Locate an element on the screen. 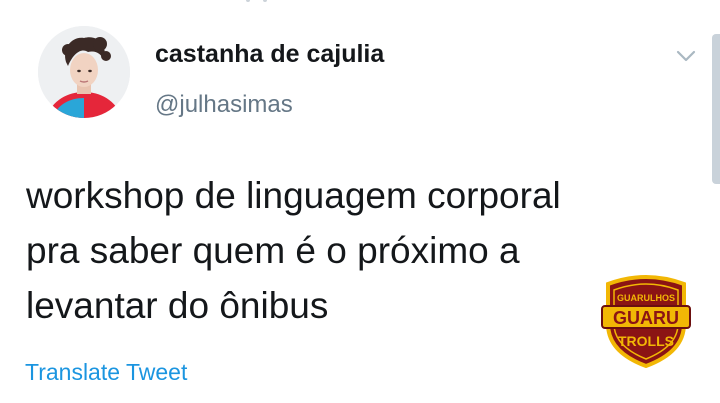  guarutrolls-watermark-logo: GUARULHOS GUARU TROLLS is located at coordinates (646, 321).